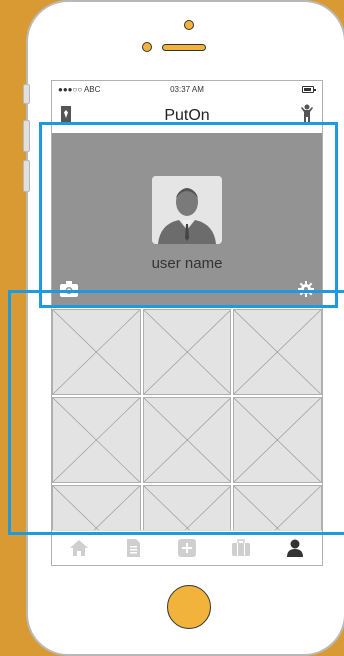 The image size is (344, 656). I want to click on status-bar: ●●●○○ ABC 03:37 AM, so click(187, 89).